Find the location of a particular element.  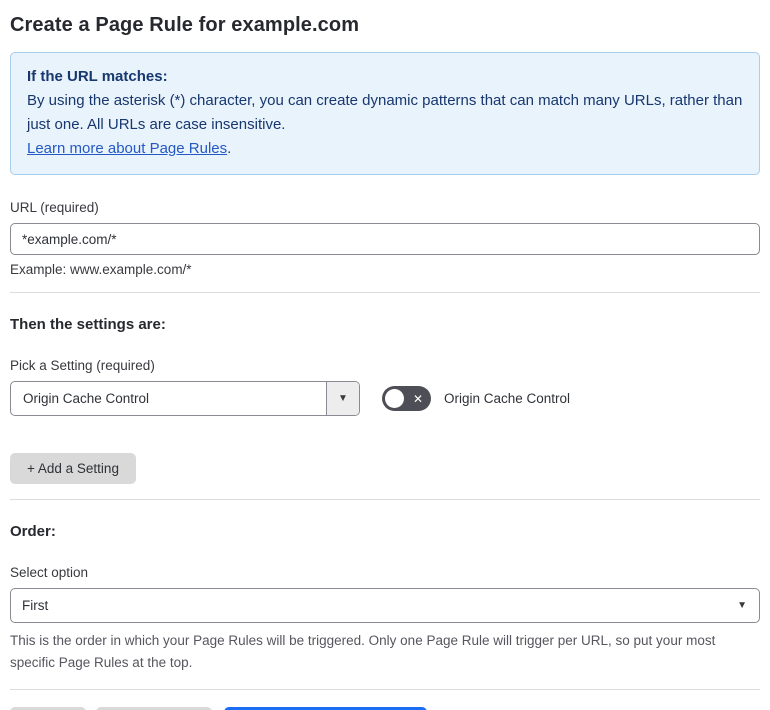

learn-more-link: Learn more about Page Rules is located at coordinates (127, 148).